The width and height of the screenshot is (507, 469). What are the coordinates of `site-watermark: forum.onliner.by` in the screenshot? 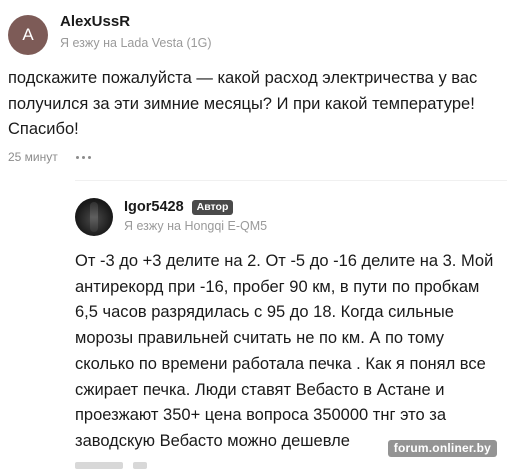 It's located at (442, 448).